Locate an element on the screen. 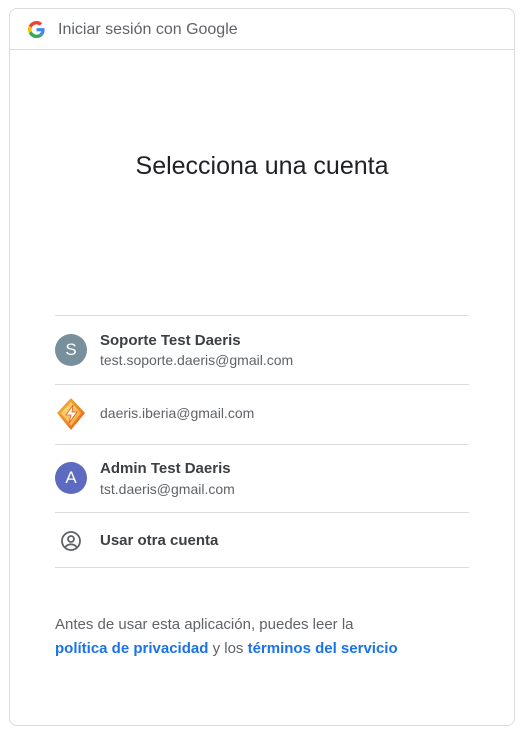 This screenshot has height=732, width=520. account-item-iberia: daeris.iberia@gmail.com is located at coordinates (262, 415).